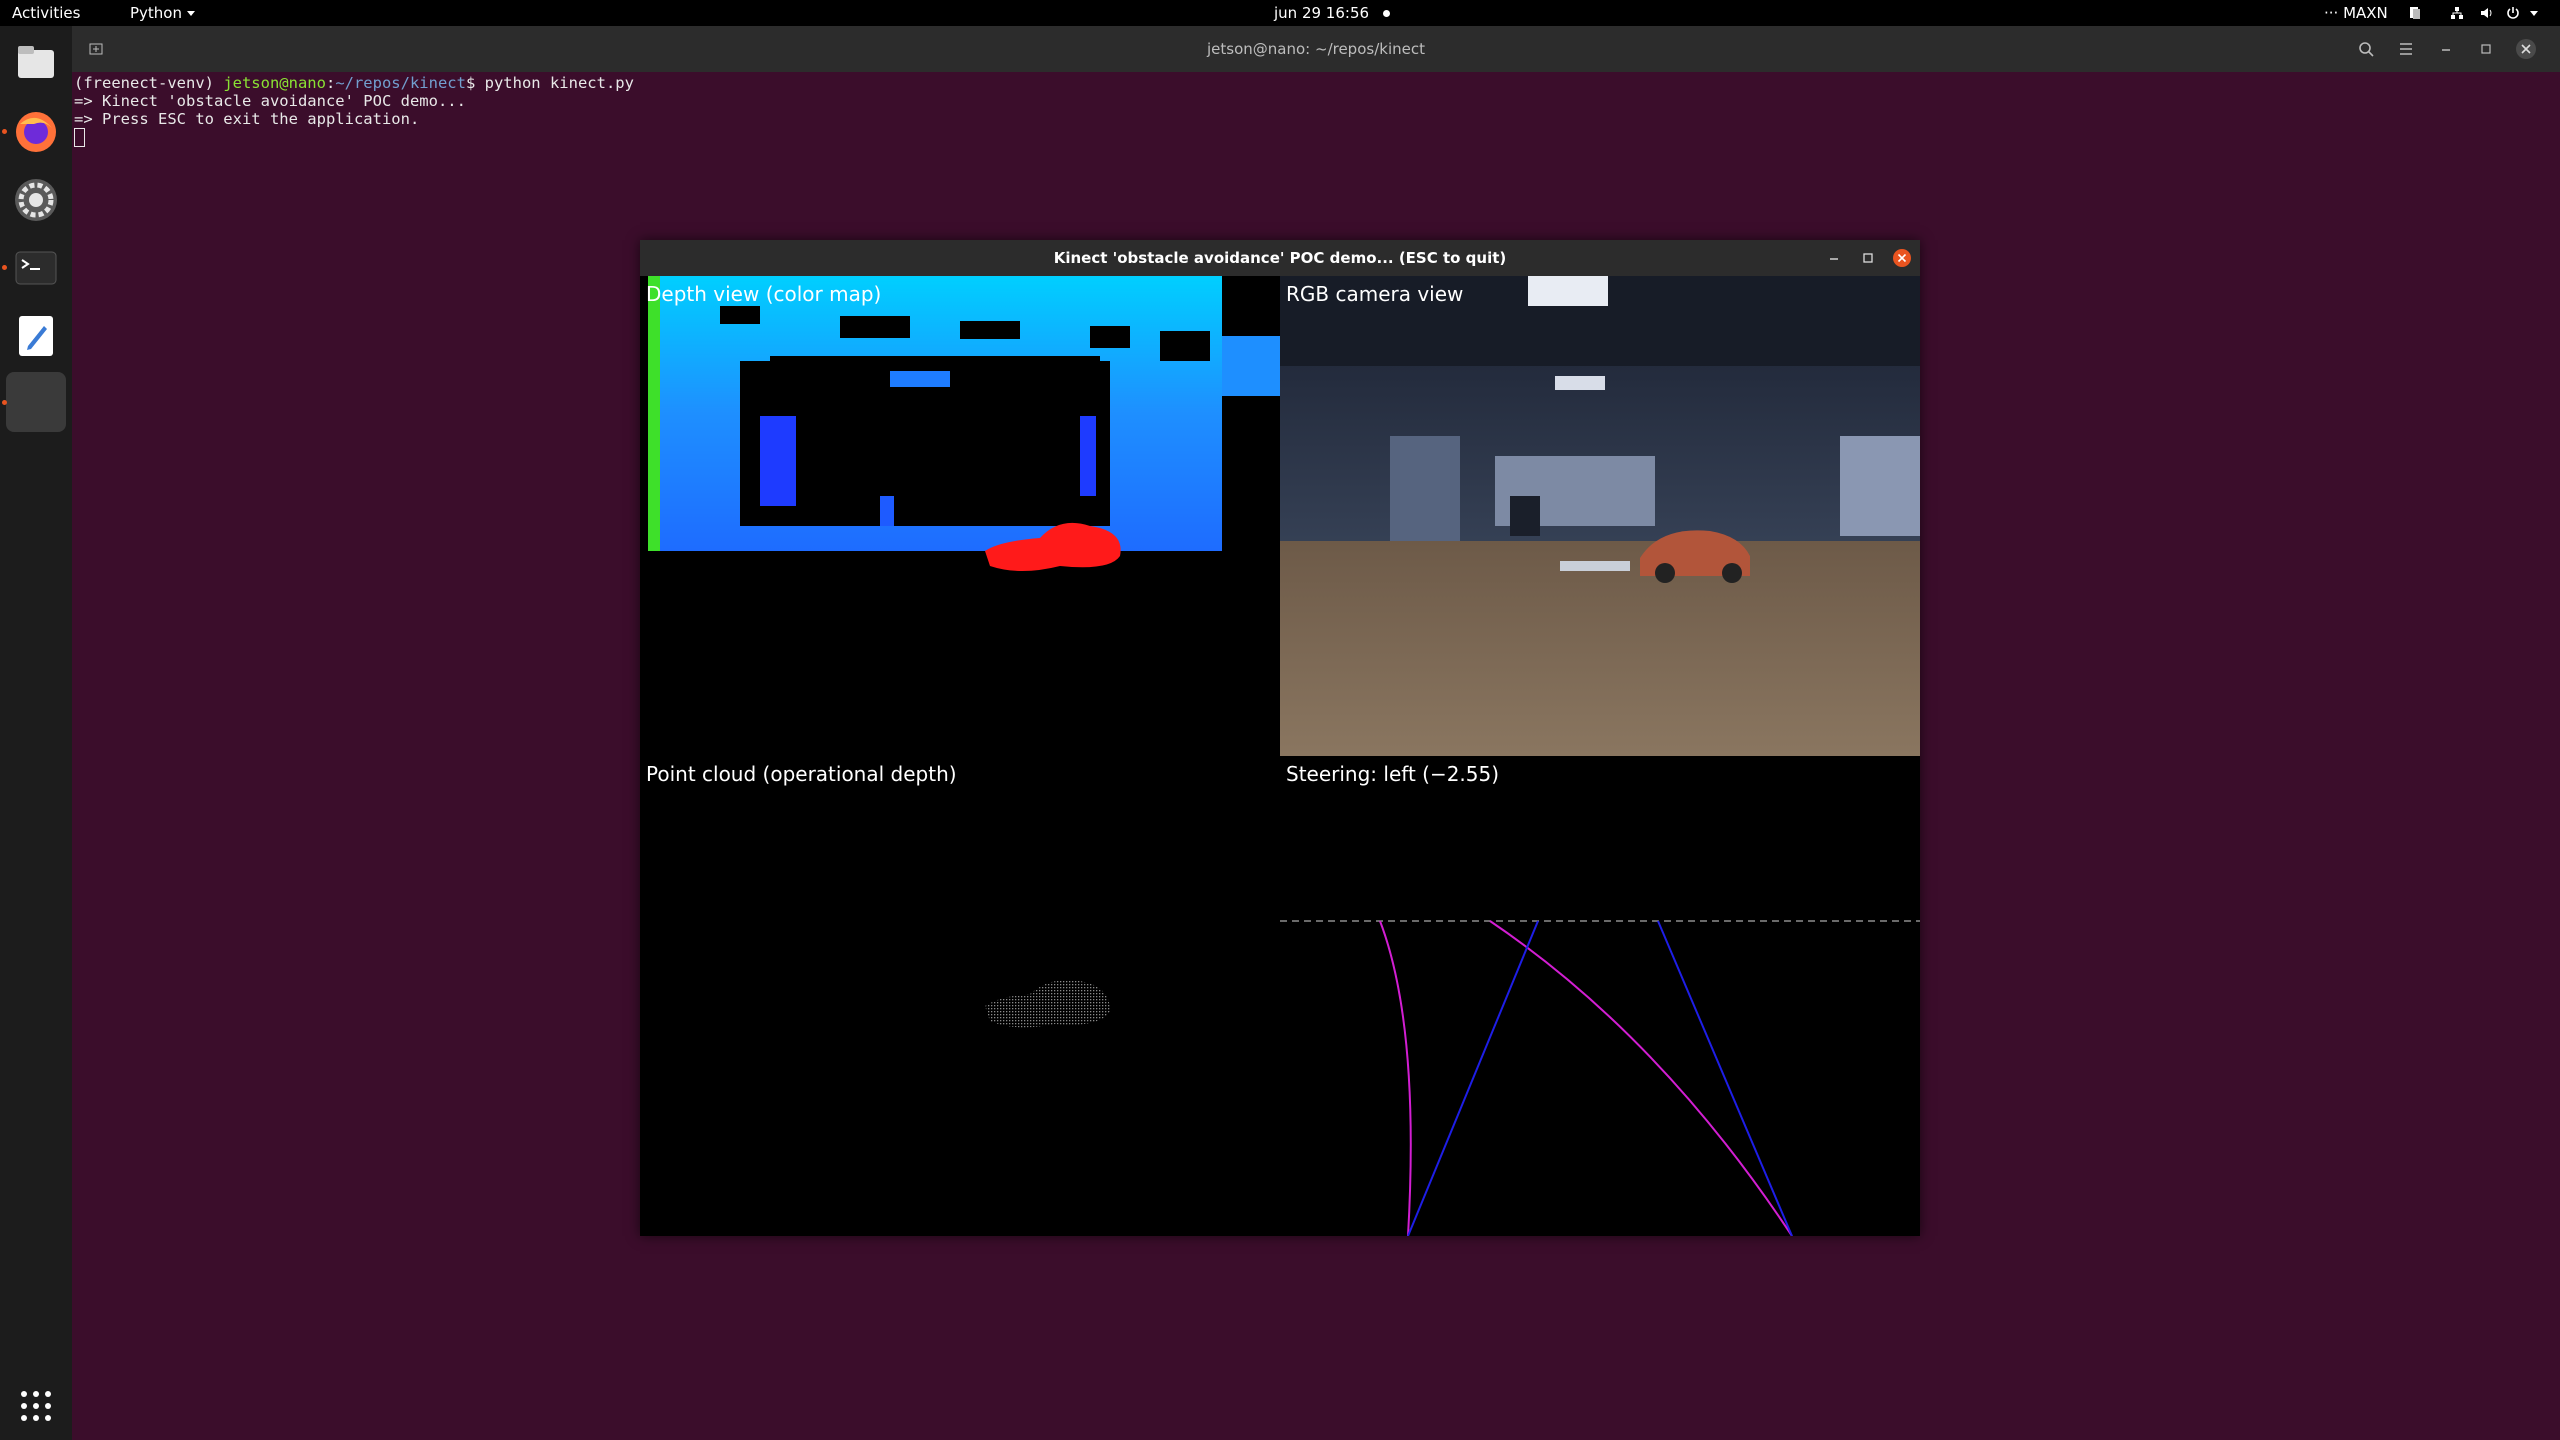 This screenshot has height=1440, width=2560. I want to click on system-menu-chevron-icon, so click(2534, 13).